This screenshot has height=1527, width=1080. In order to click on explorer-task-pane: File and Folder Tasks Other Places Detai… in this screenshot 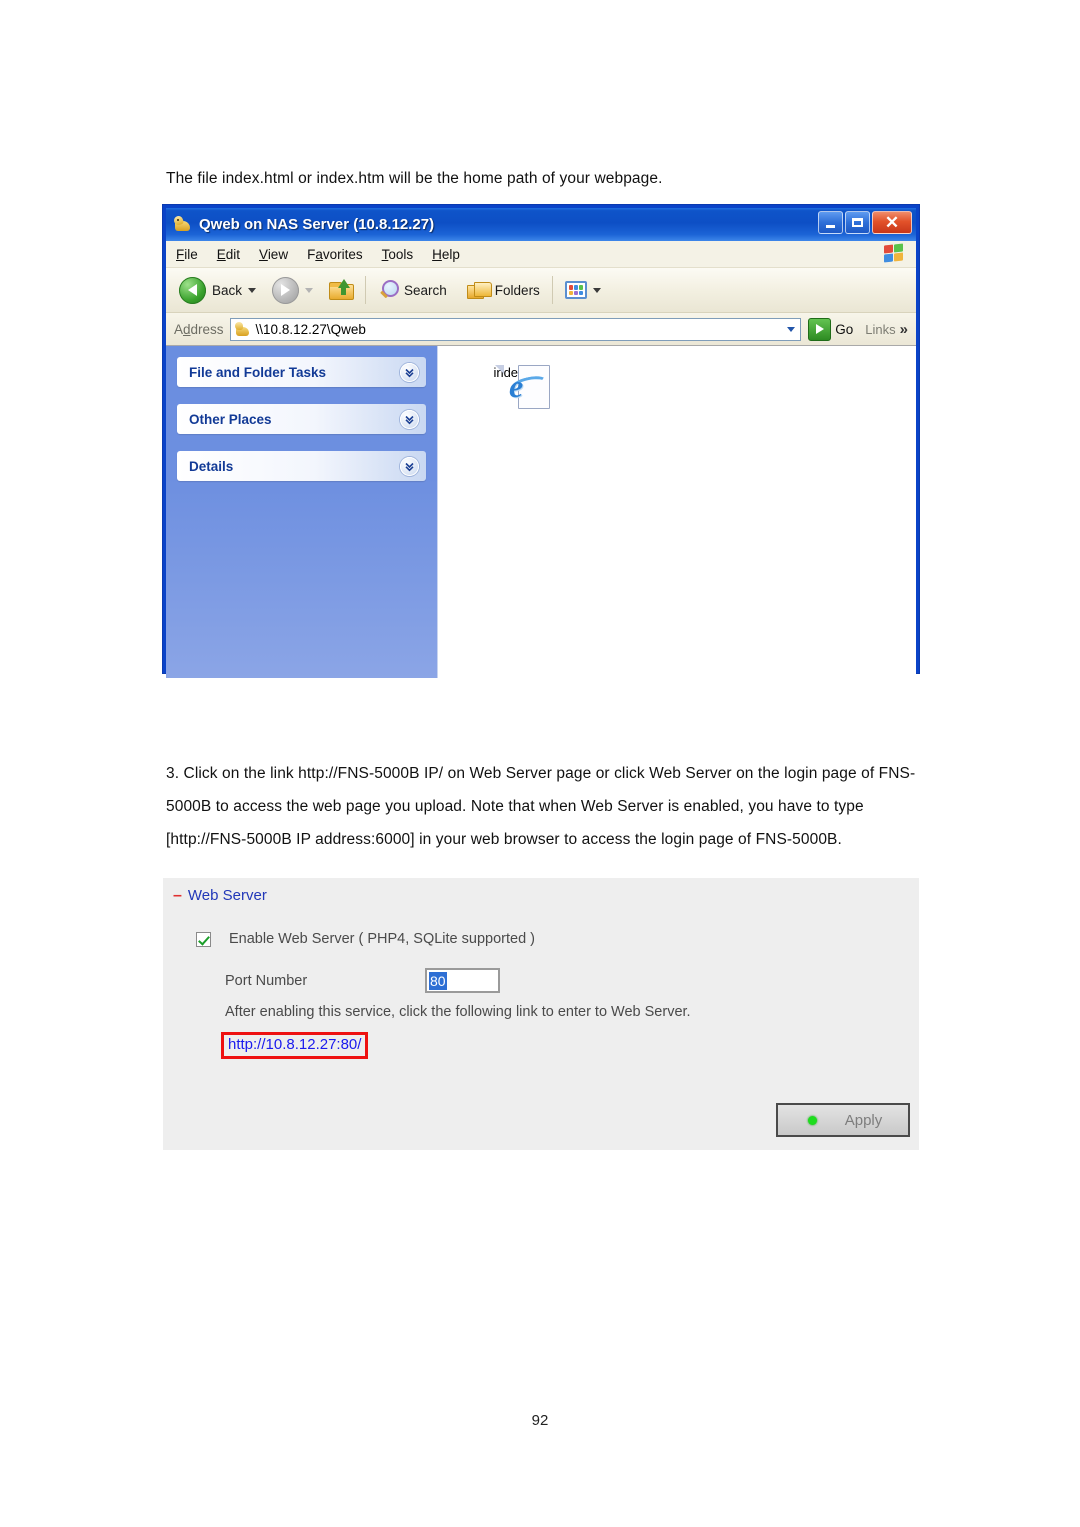, I will do `click(302, 512)`.